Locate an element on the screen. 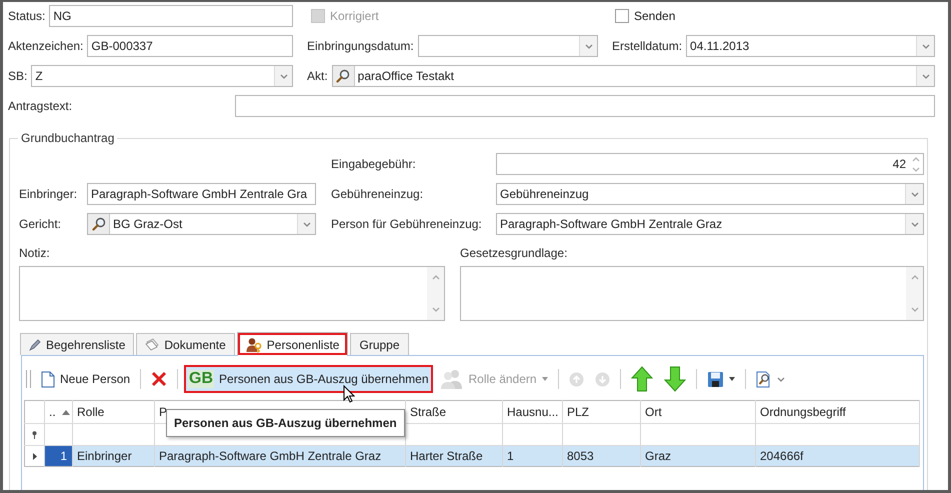 This screenshot has width=951, height=493. import-button: GB Personen aus GB-Auszug übernehmen is located at coordinates (308, 379).